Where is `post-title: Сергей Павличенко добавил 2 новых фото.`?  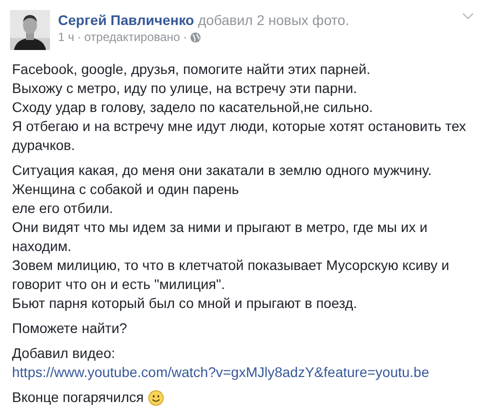 post-title: Сергей Павличенко добавил 2 новых фото. is located at coordinates (204, 20).